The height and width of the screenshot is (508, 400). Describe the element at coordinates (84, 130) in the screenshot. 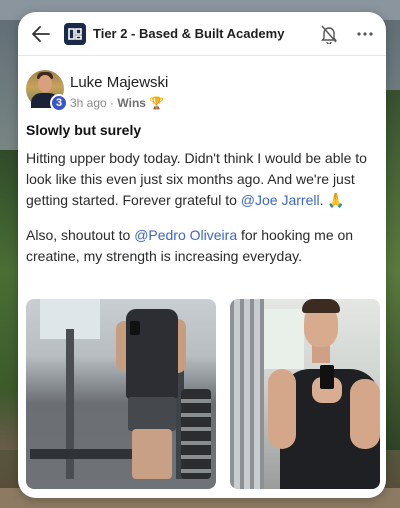

I see `post-title: Slowly but surely` at that location.